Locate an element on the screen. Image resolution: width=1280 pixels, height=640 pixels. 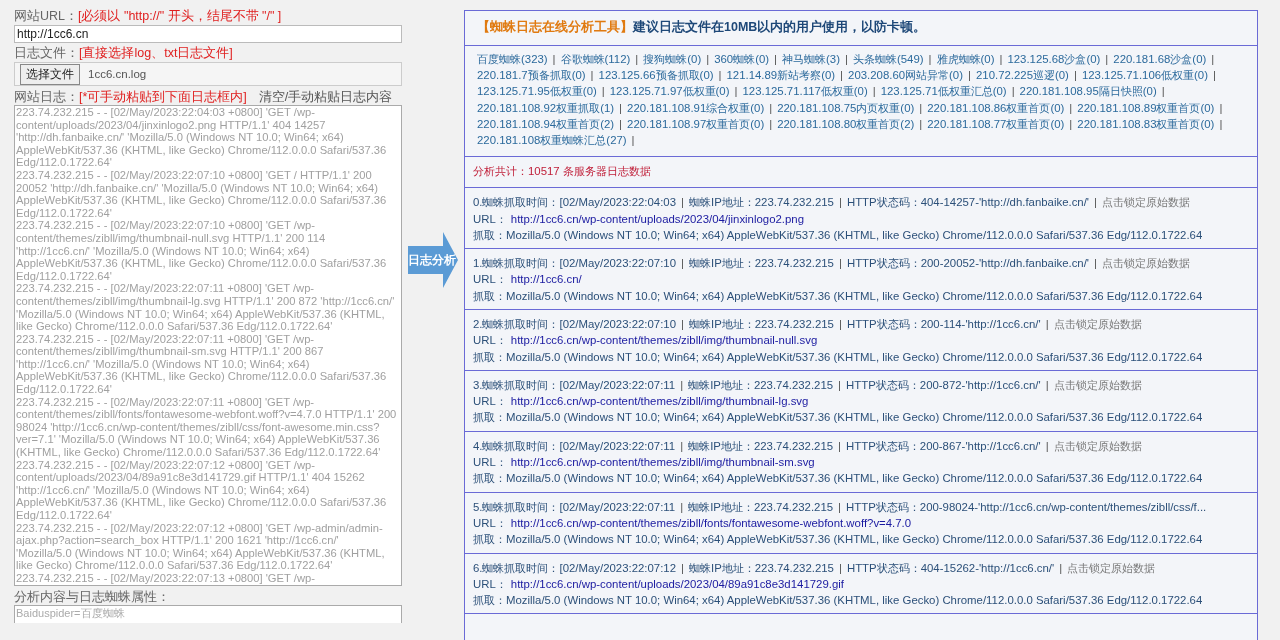
spider-link: 220.181.108.75内页权重(0) is located at coordinates (846, 107).